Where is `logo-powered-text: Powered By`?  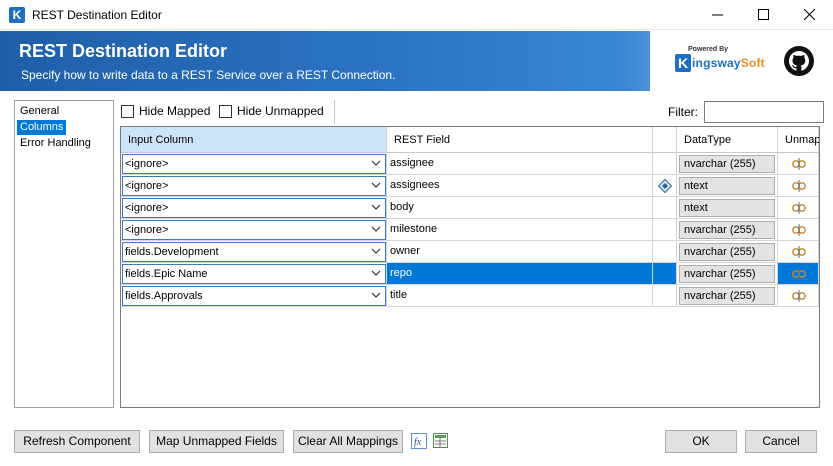
logo-powered-text: Powered By is located at coordinates (708, 49).